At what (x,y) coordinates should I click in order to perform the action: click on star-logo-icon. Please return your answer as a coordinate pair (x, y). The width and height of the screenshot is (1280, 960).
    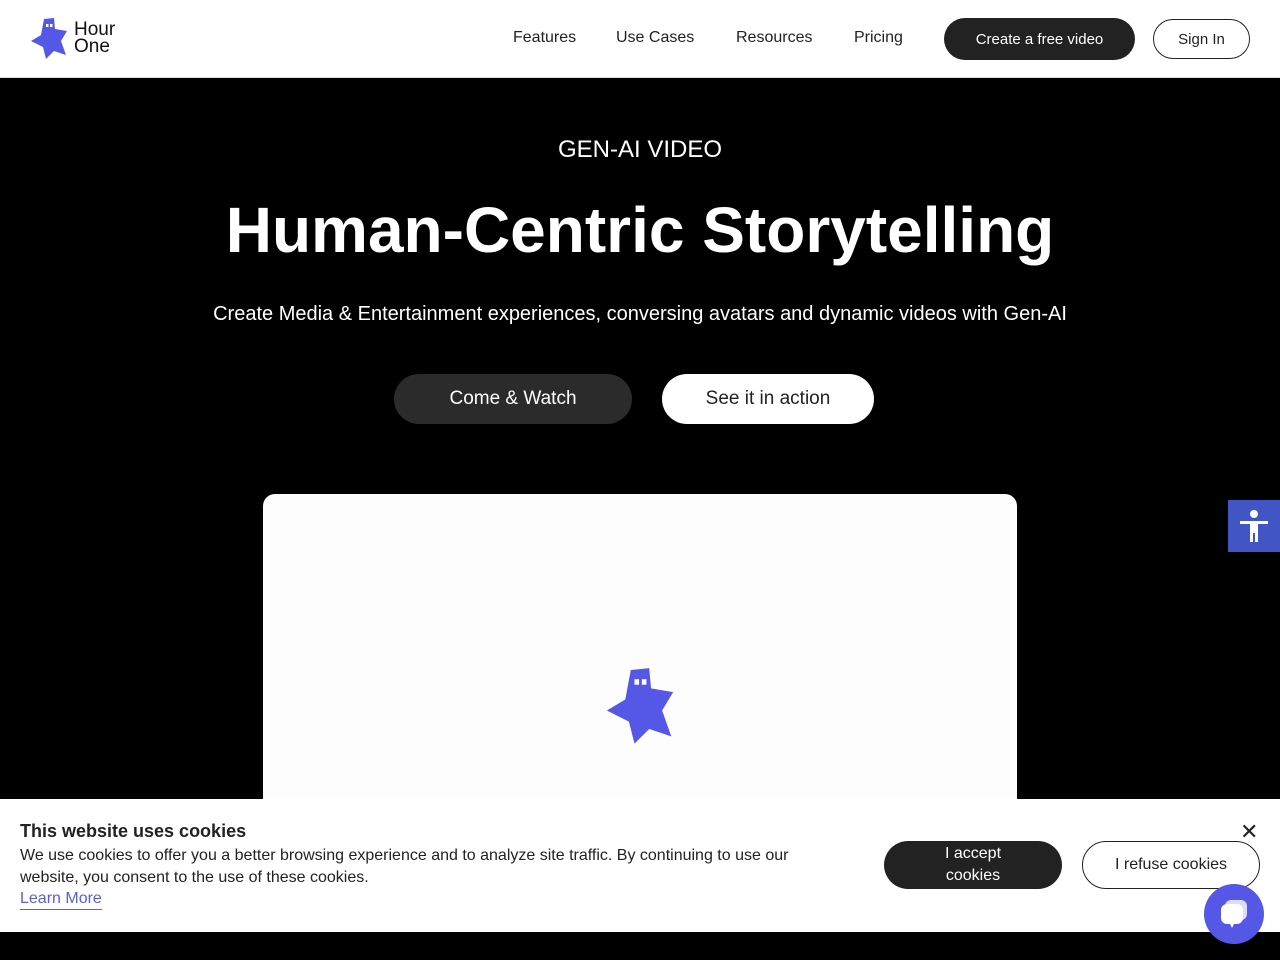
    Looking at the image, I should click on (49, 38).